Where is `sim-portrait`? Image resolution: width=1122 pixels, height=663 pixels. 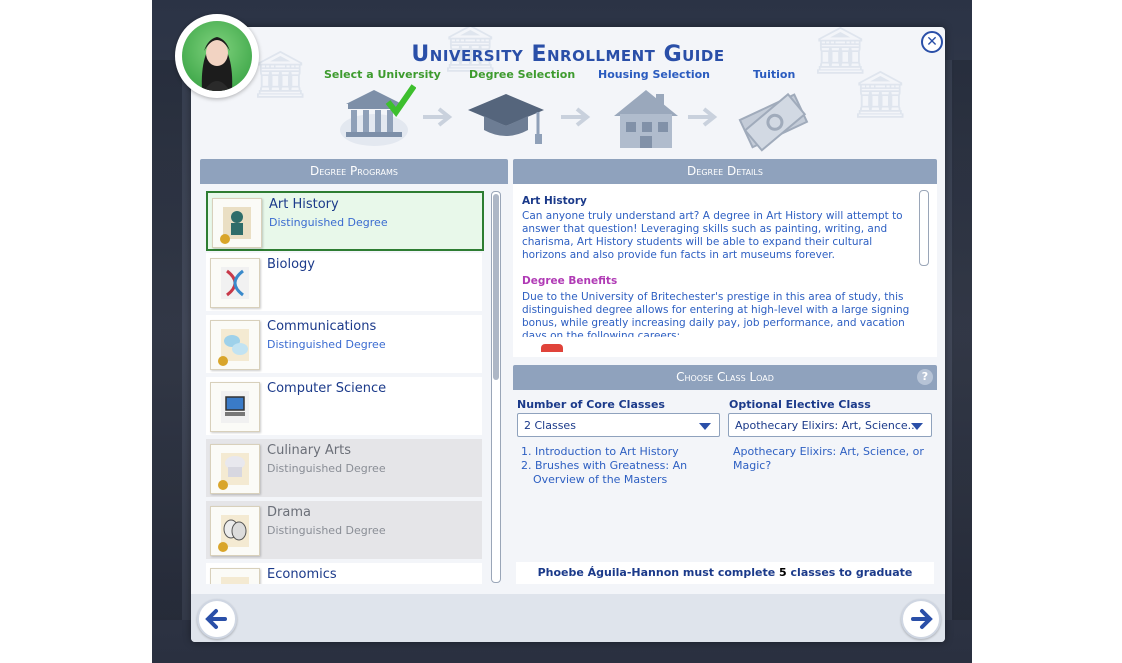 sim-portrait is located at coordinates (217, 56).